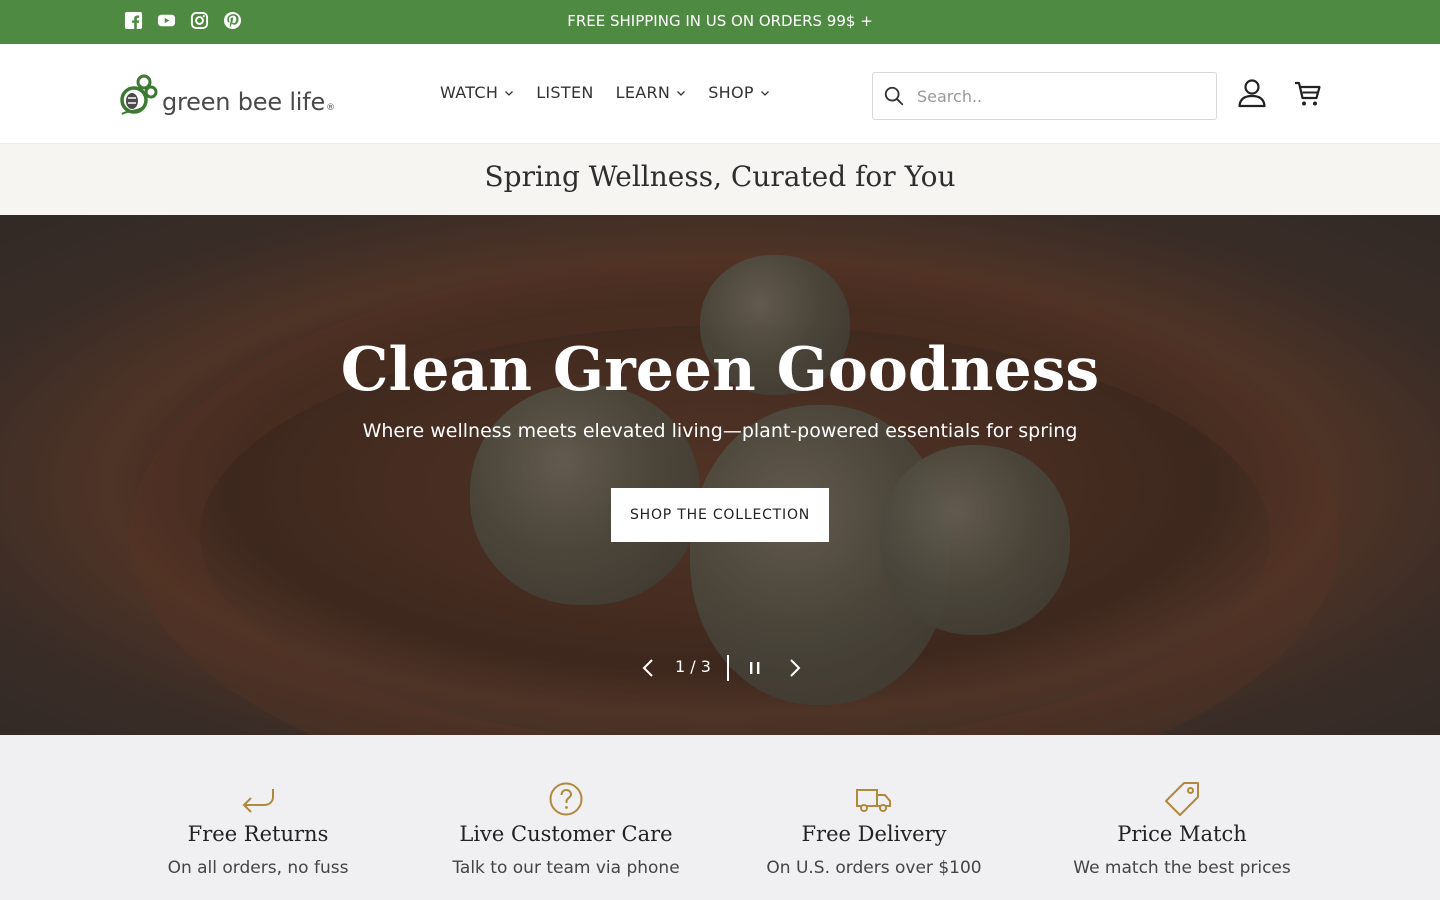  I want to click on site-header: green bee life ® WATCH LISTEN LEARN SHOP, so click(720, 94).